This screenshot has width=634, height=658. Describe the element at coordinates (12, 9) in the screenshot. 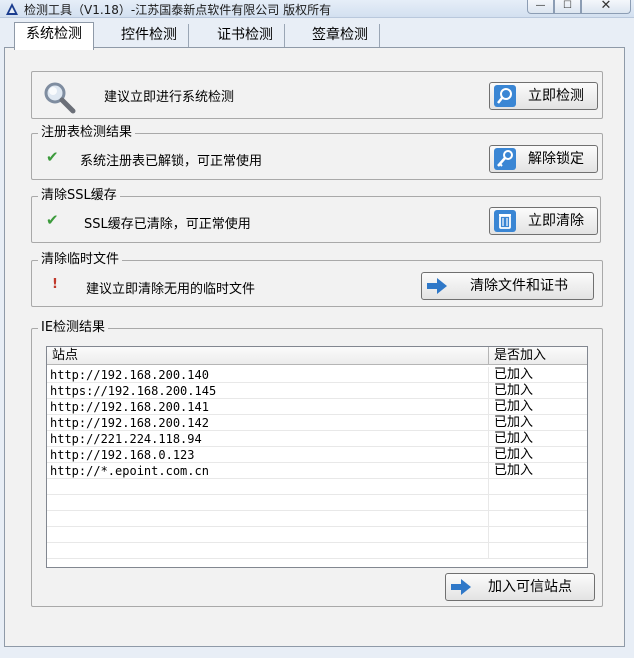

I see `app-logo-icon` at that location.